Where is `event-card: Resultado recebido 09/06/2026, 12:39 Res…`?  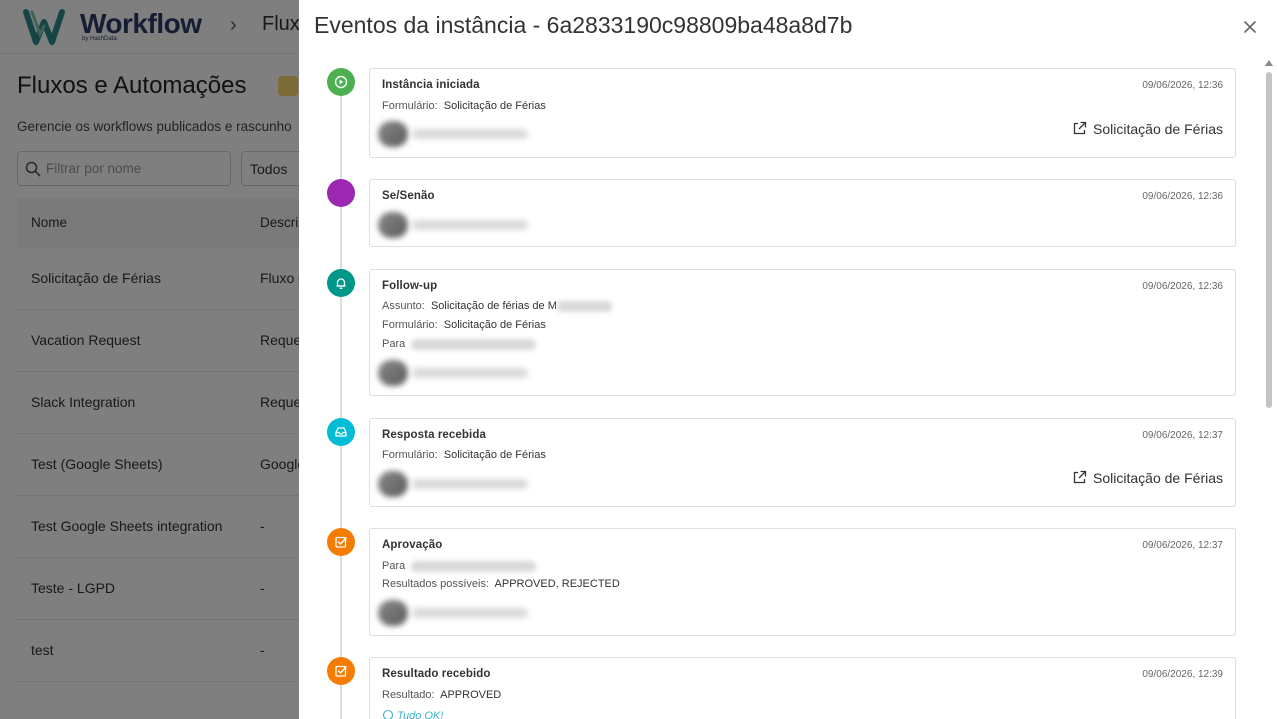
event-card: Resultado recebido 09/06/2026, 12:39 Res… is located at coordinates (802, 688).